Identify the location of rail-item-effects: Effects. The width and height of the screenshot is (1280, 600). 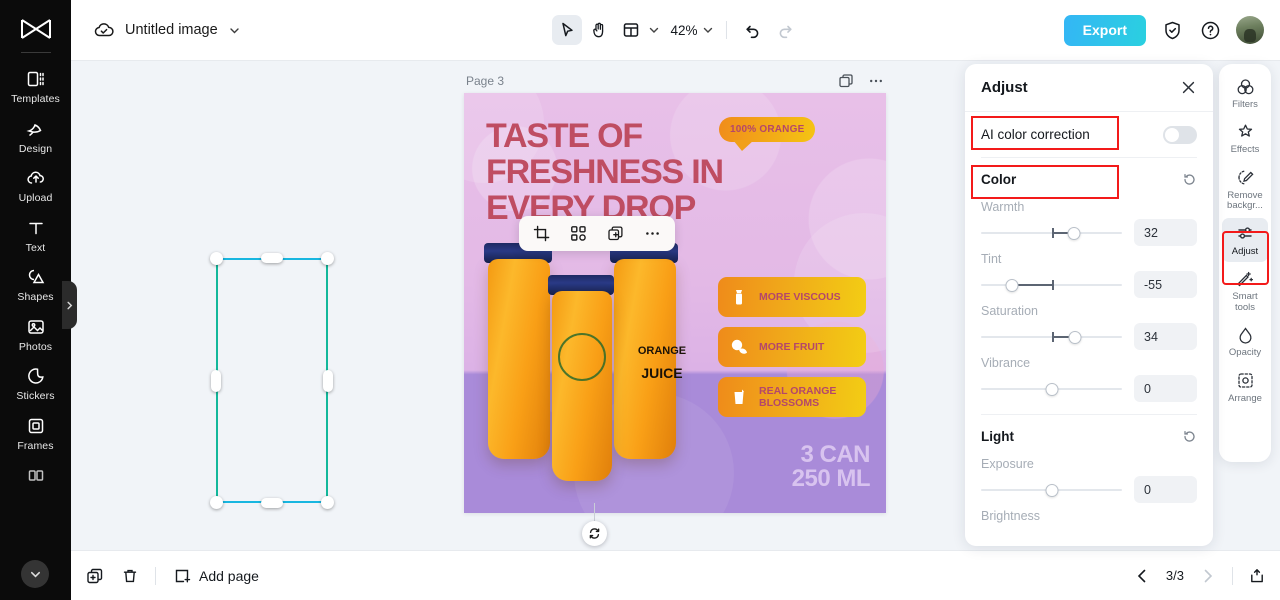
(1245, 138).